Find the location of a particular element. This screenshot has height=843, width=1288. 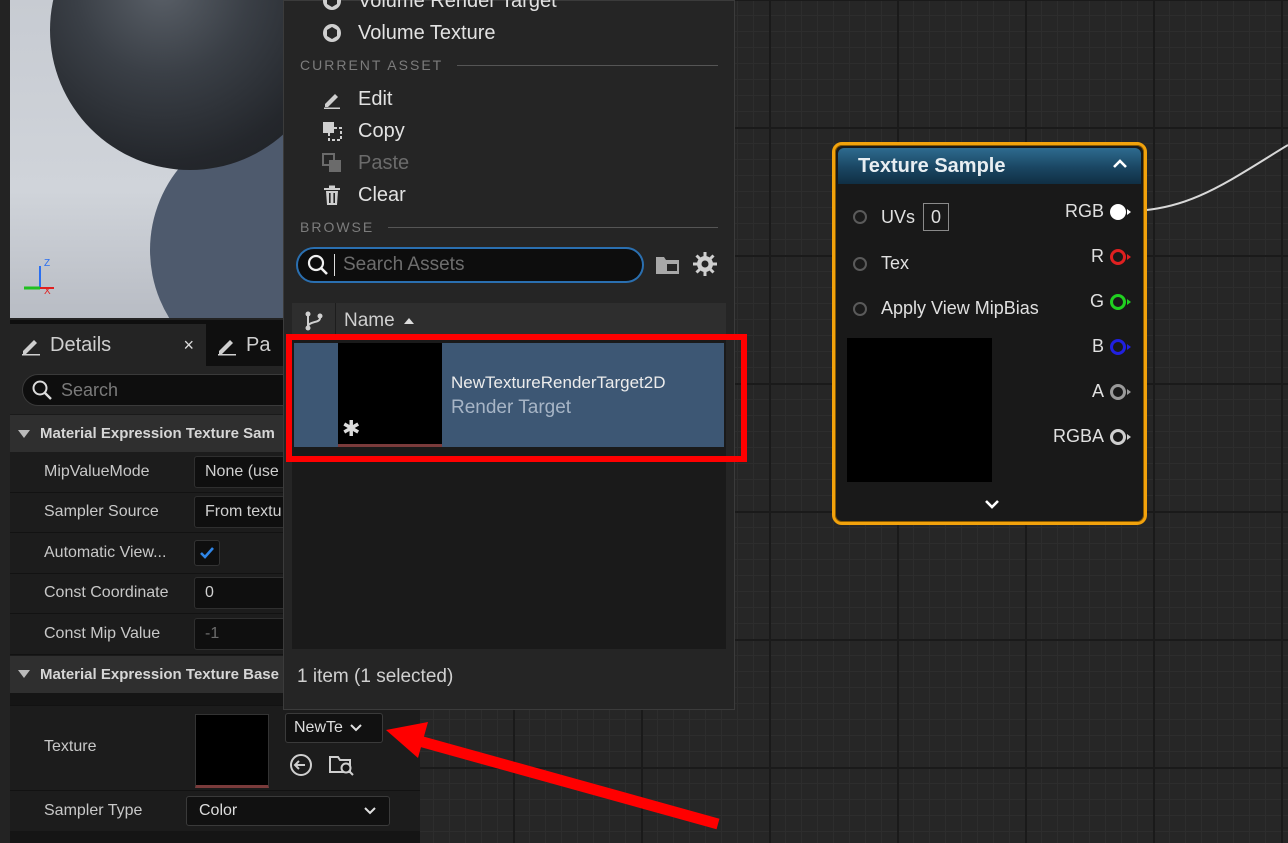

menu-item-label: Volume Render Target is located at coordinates (457, 6).